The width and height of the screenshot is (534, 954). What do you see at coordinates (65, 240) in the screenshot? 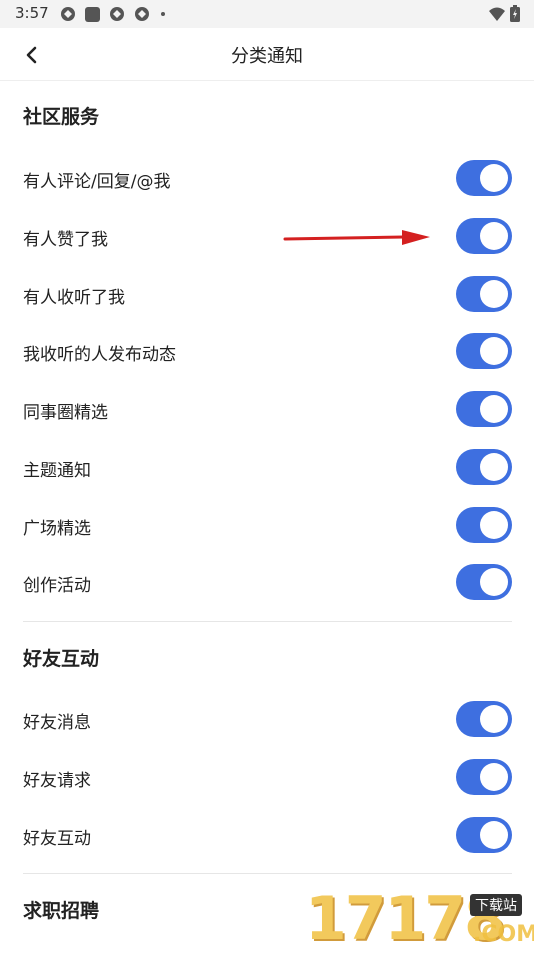
I see `setting-label: 有人赞了我` at bounding box center [65, 240].